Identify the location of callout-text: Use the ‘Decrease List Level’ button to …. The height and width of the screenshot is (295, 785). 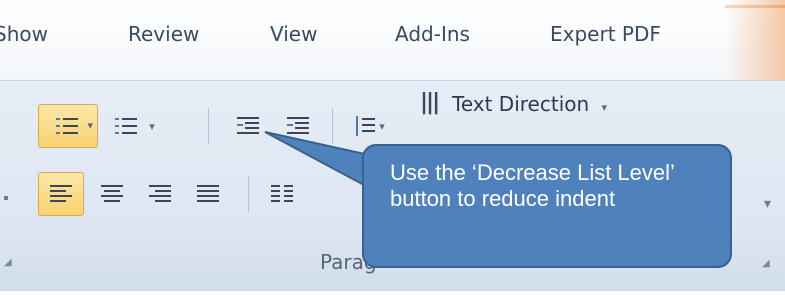
(532, 185).